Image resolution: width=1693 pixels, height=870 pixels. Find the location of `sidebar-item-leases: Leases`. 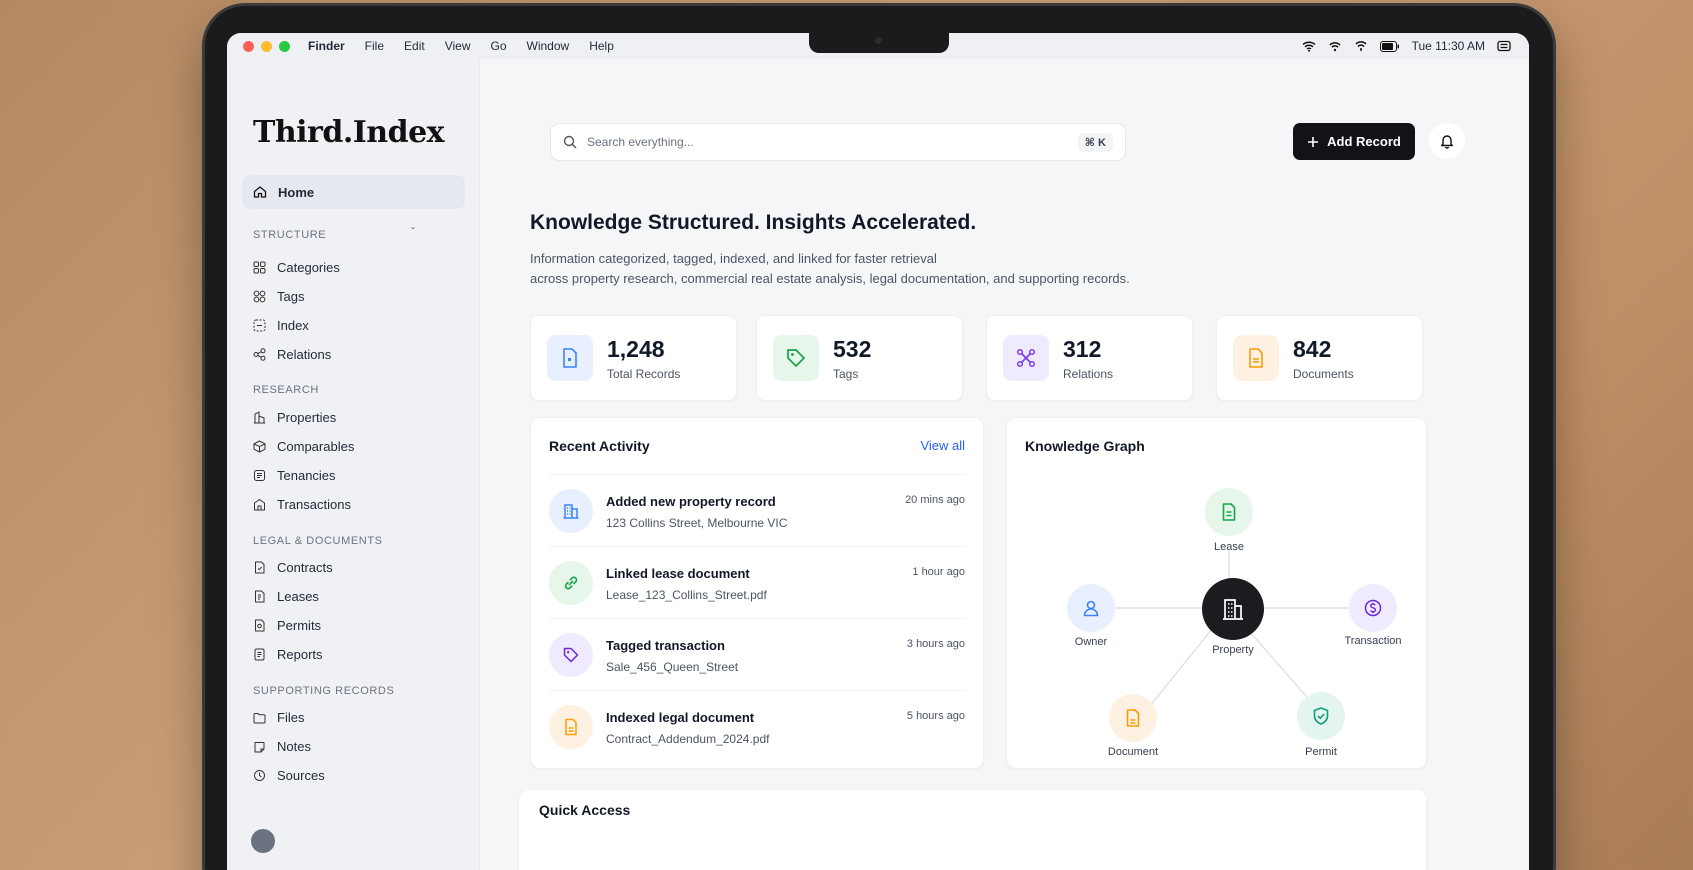

sidebar-item-leases: Leases is located at coordinates (286, 596).